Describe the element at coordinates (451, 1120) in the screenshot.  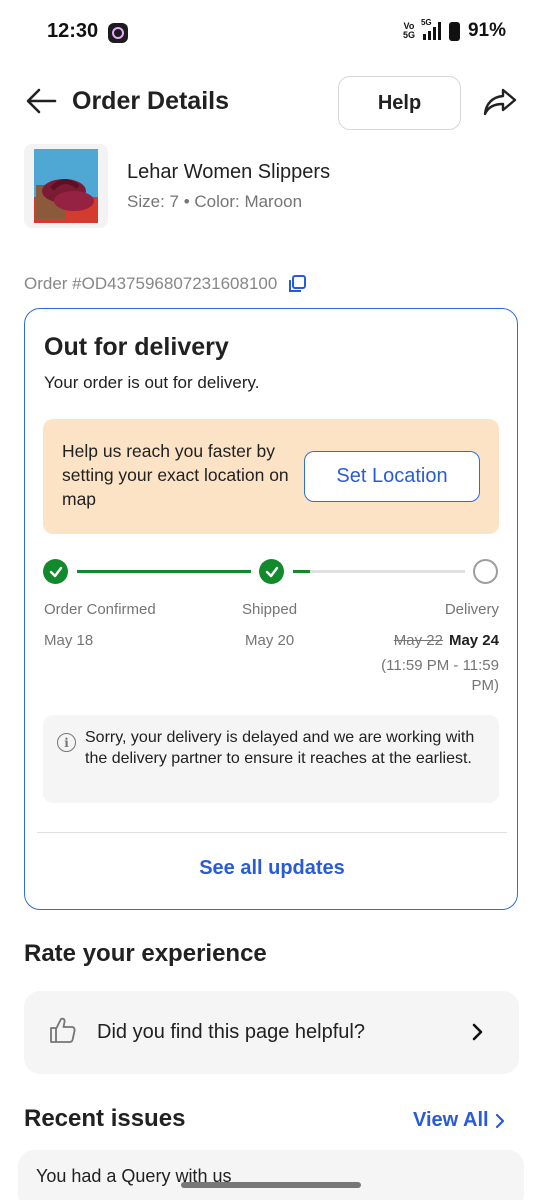
I see `view-all-label: View All` at that location.